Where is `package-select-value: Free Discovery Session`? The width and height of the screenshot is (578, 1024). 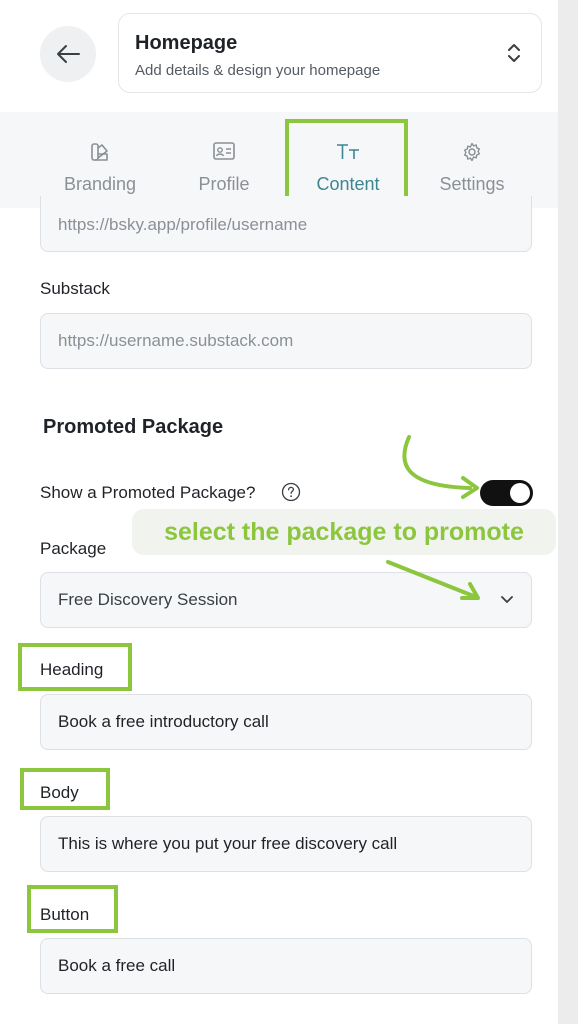 package-select-value: Free Discovery Session is located at coordinates (148, 599).